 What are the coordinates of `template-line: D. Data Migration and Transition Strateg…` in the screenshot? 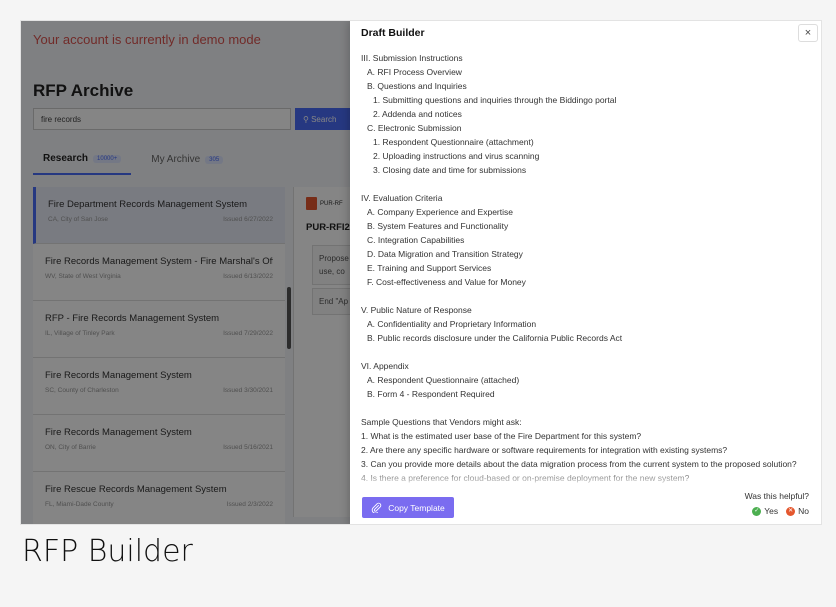 It's located at (445, 254).